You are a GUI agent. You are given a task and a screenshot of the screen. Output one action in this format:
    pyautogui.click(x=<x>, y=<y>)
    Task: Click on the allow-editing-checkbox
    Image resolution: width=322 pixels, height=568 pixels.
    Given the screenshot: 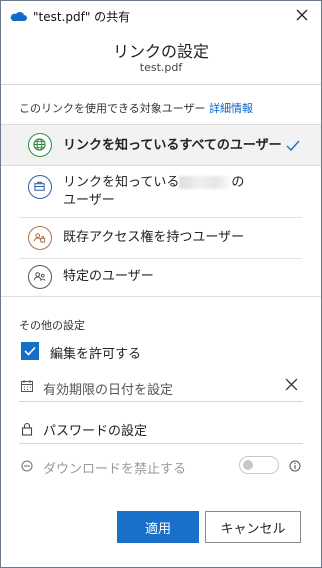 What is the action you would take?
    pyautogui.click(x=30, y=351)
    